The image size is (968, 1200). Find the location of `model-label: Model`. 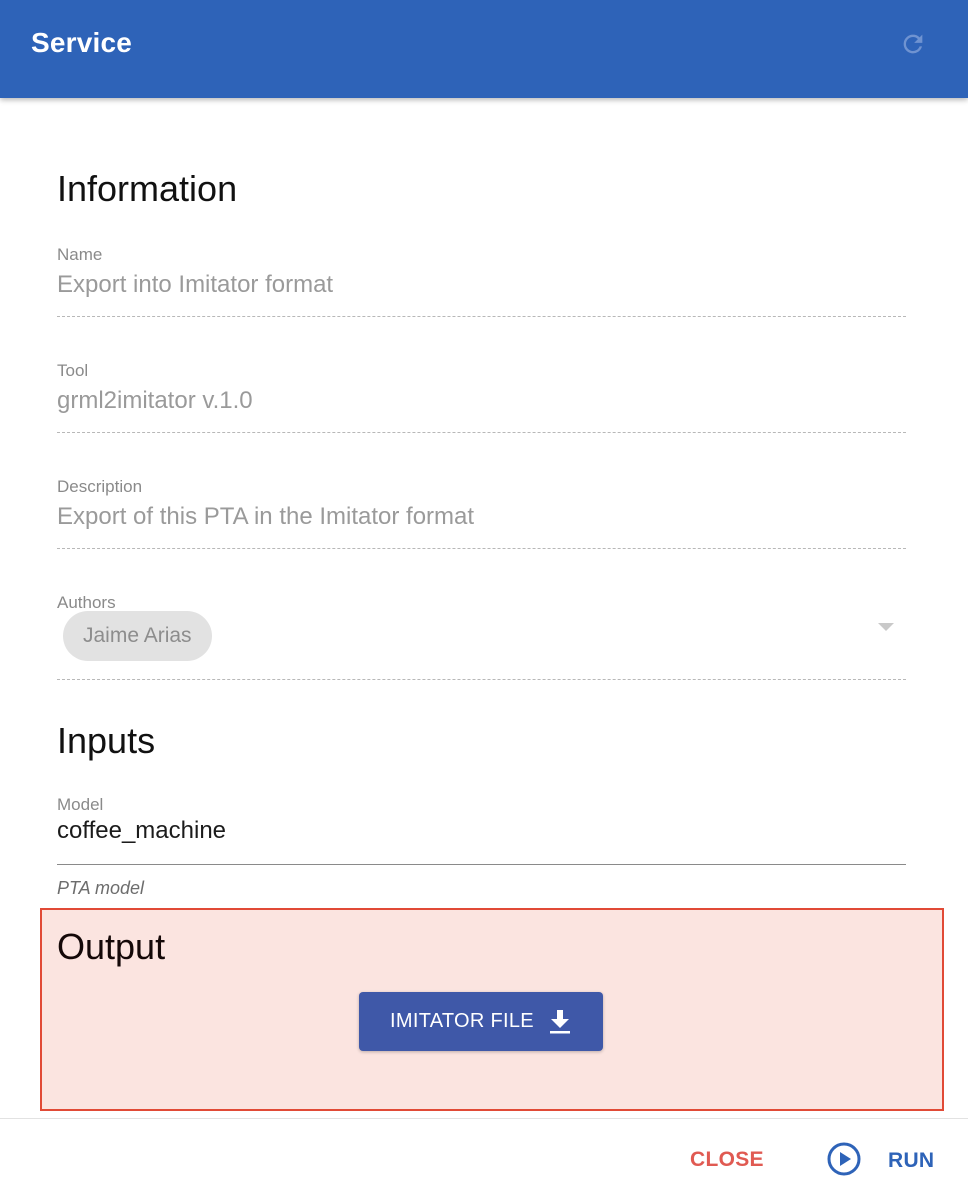

model-label: Model is located at coordinates (80, 804).